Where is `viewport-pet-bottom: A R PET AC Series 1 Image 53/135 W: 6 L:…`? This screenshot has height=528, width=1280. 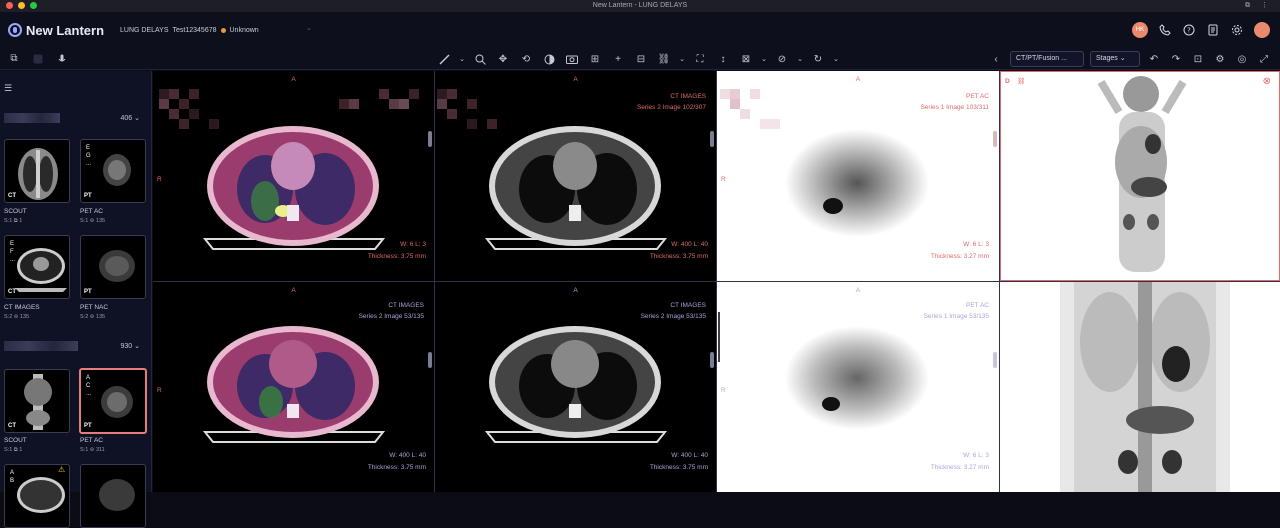
viewport-pet-bottom: A R PET AC Series 1 Image 53/135 W: 6 L:… is located at coordinates (858, 387).